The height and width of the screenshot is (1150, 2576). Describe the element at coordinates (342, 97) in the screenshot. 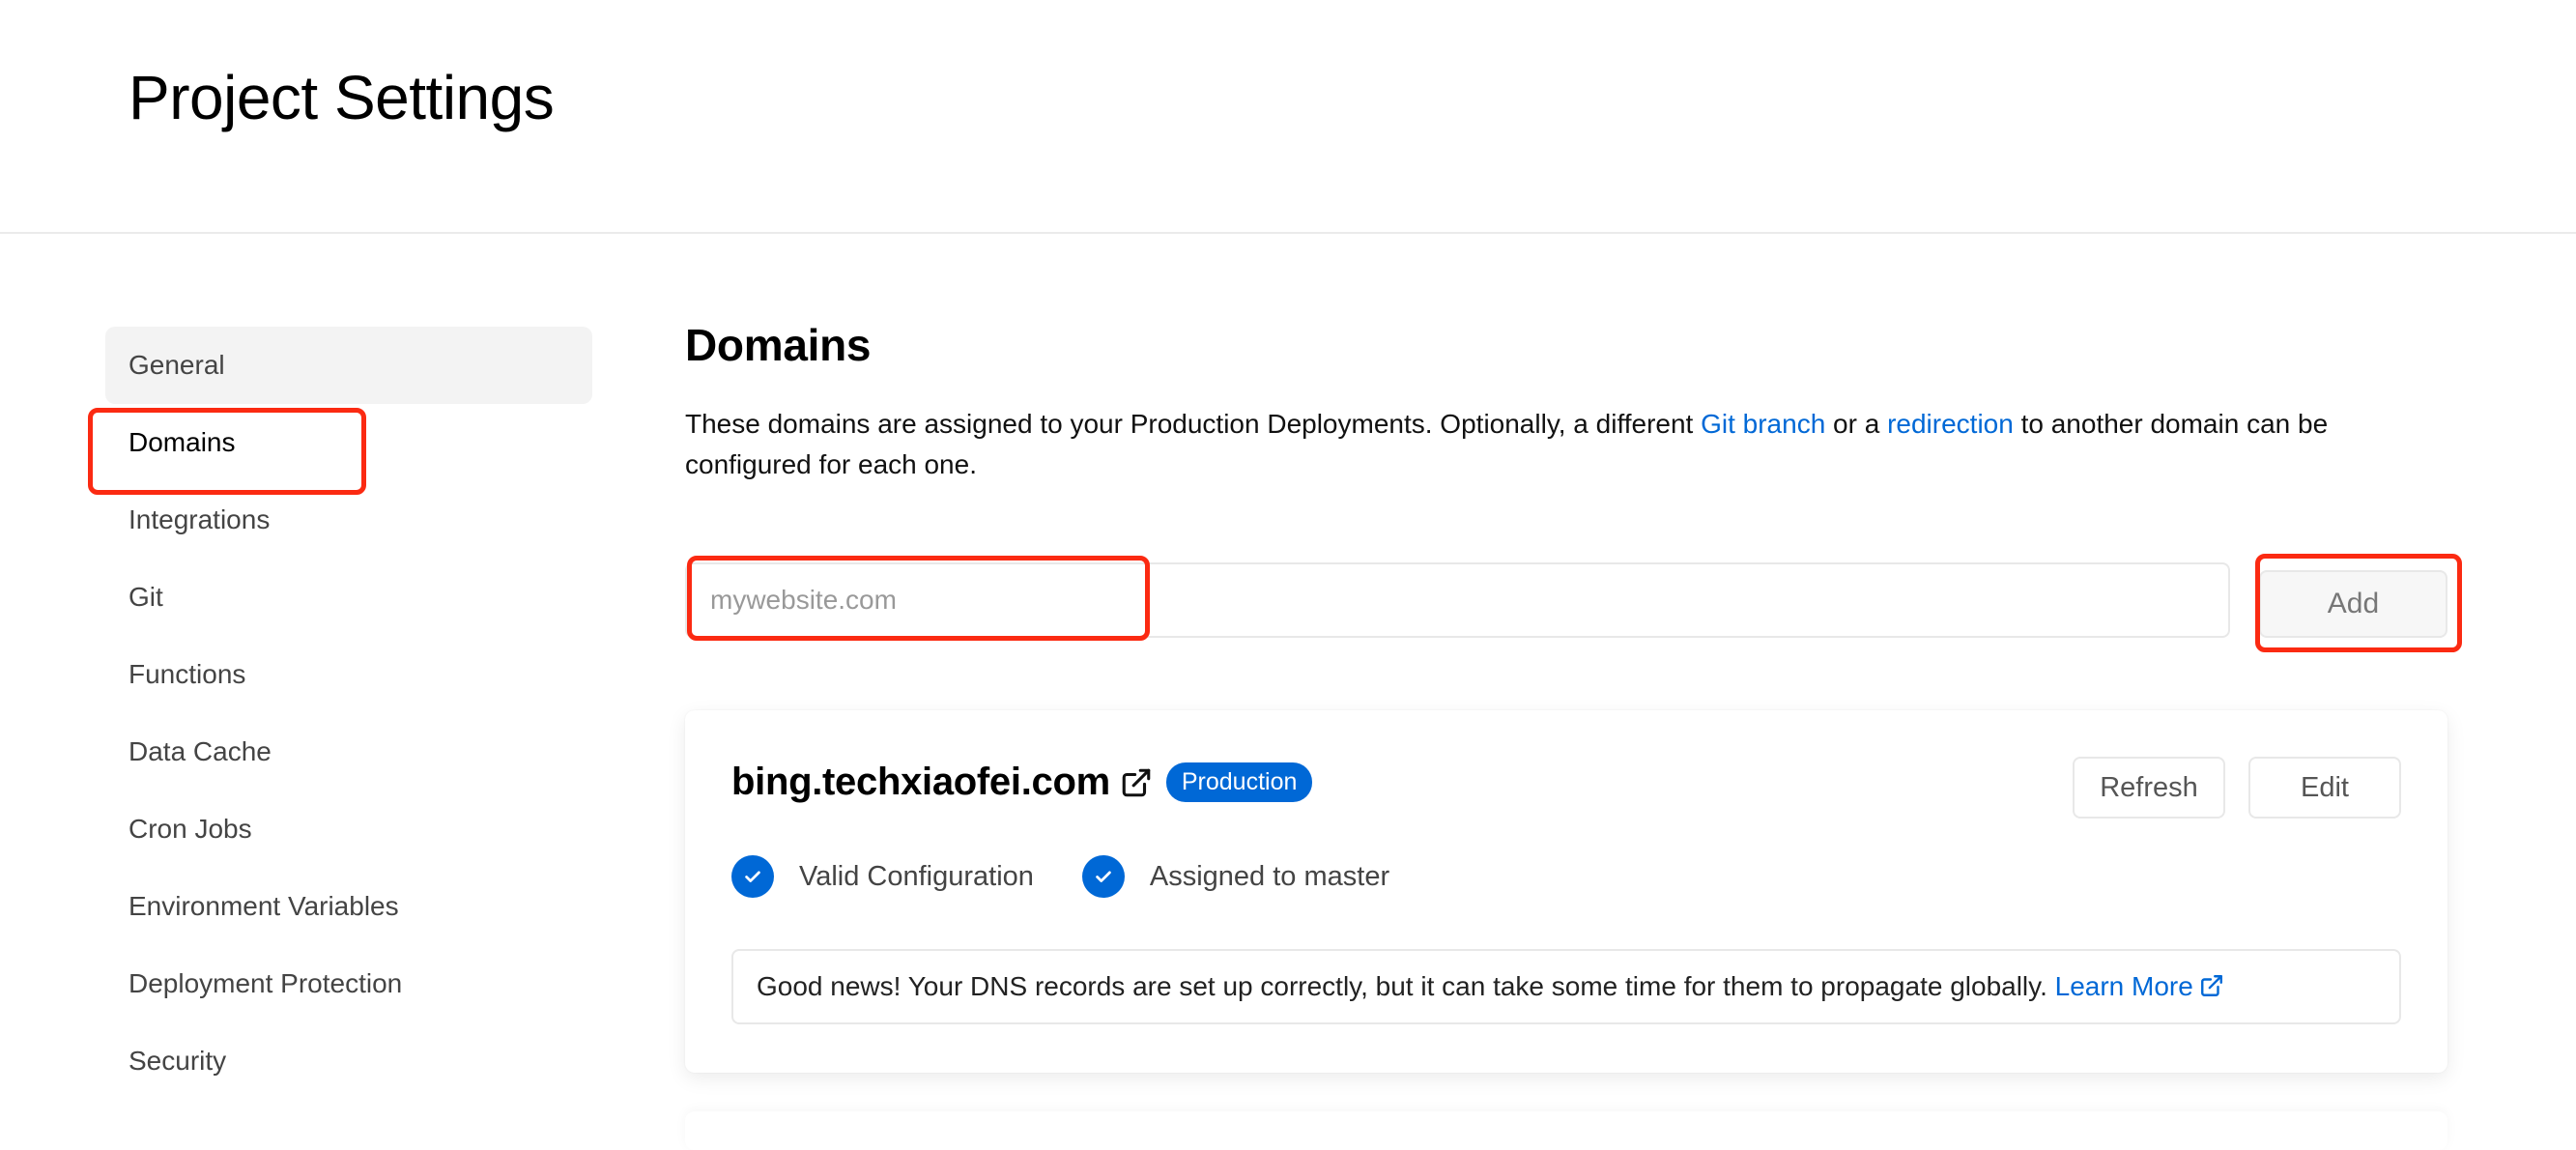

I see `page-title: Project Settings` at that location.